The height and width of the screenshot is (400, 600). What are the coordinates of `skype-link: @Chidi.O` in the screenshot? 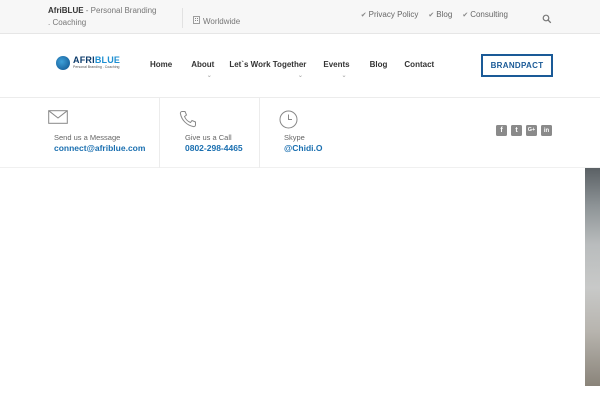 It's located at (303, 148).